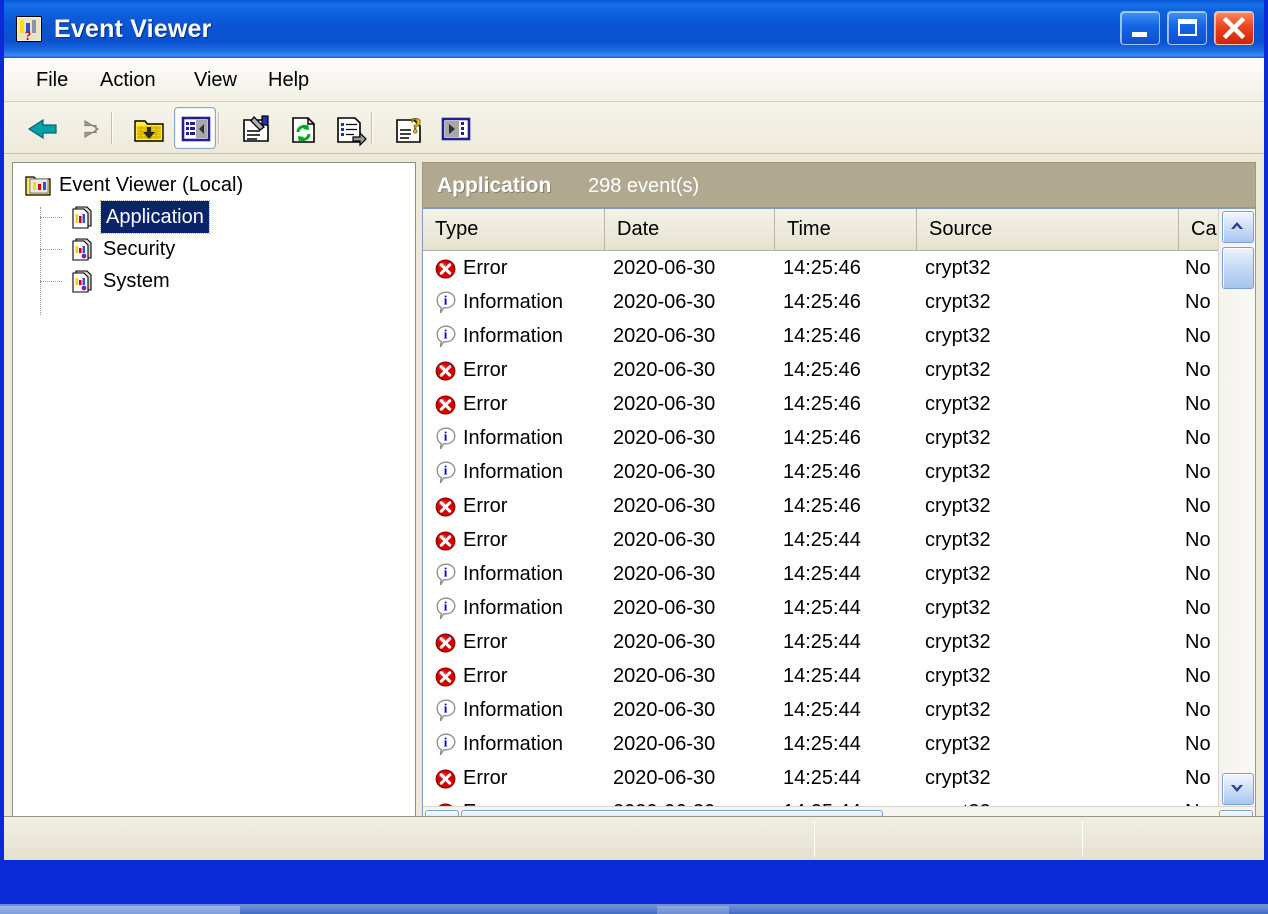 This screenshot has height=914, width=1268. What do you see at coordinates (690, 229) in the screenshot?
I see `column-header-date: Date` at bounding box center [690, 229].